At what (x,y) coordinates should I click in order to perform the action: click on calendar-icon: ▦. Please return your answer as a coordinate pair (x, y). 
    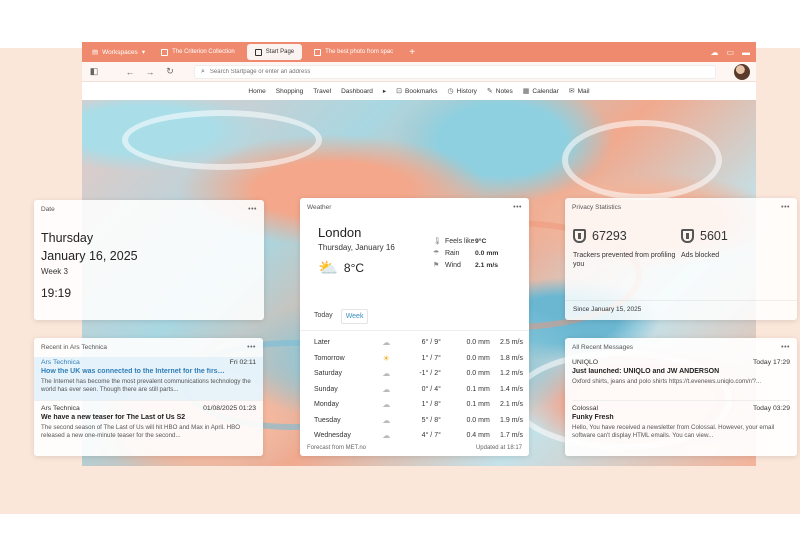
    Looking at the image, I should click on (526, 91).